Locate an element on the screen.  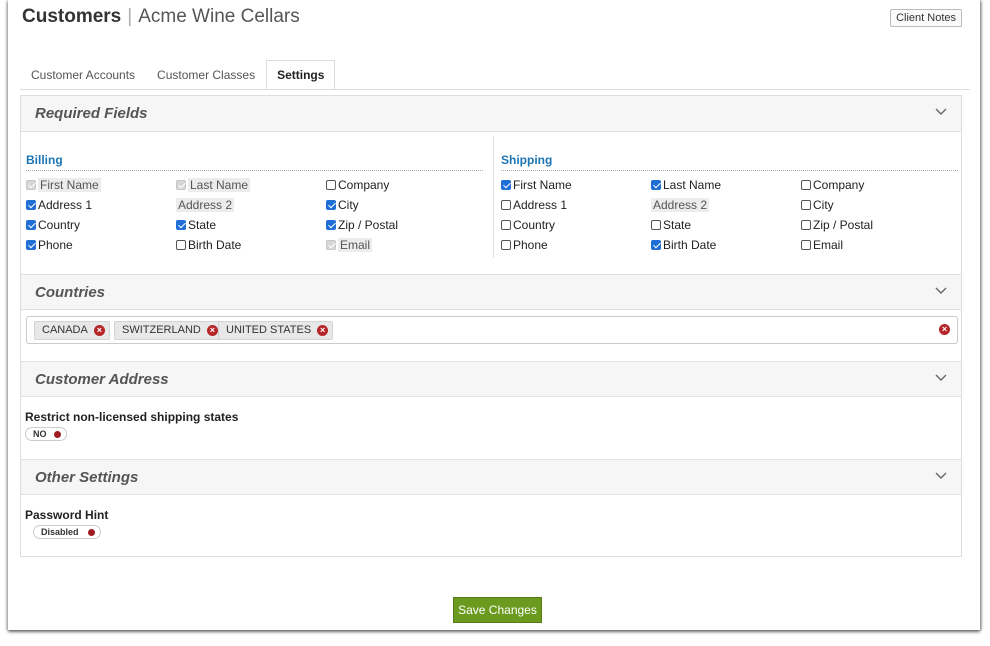
password-hint-toggle: Disabled is located at coordinates (67, 532).